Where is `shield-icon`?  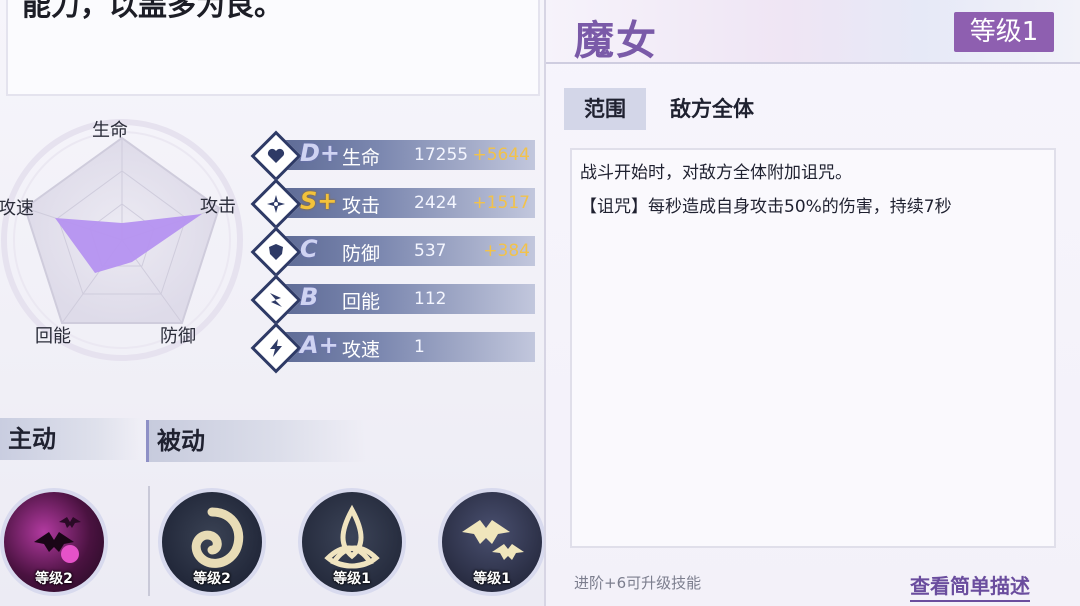
shield-icon is located at coordinates (276, 252).